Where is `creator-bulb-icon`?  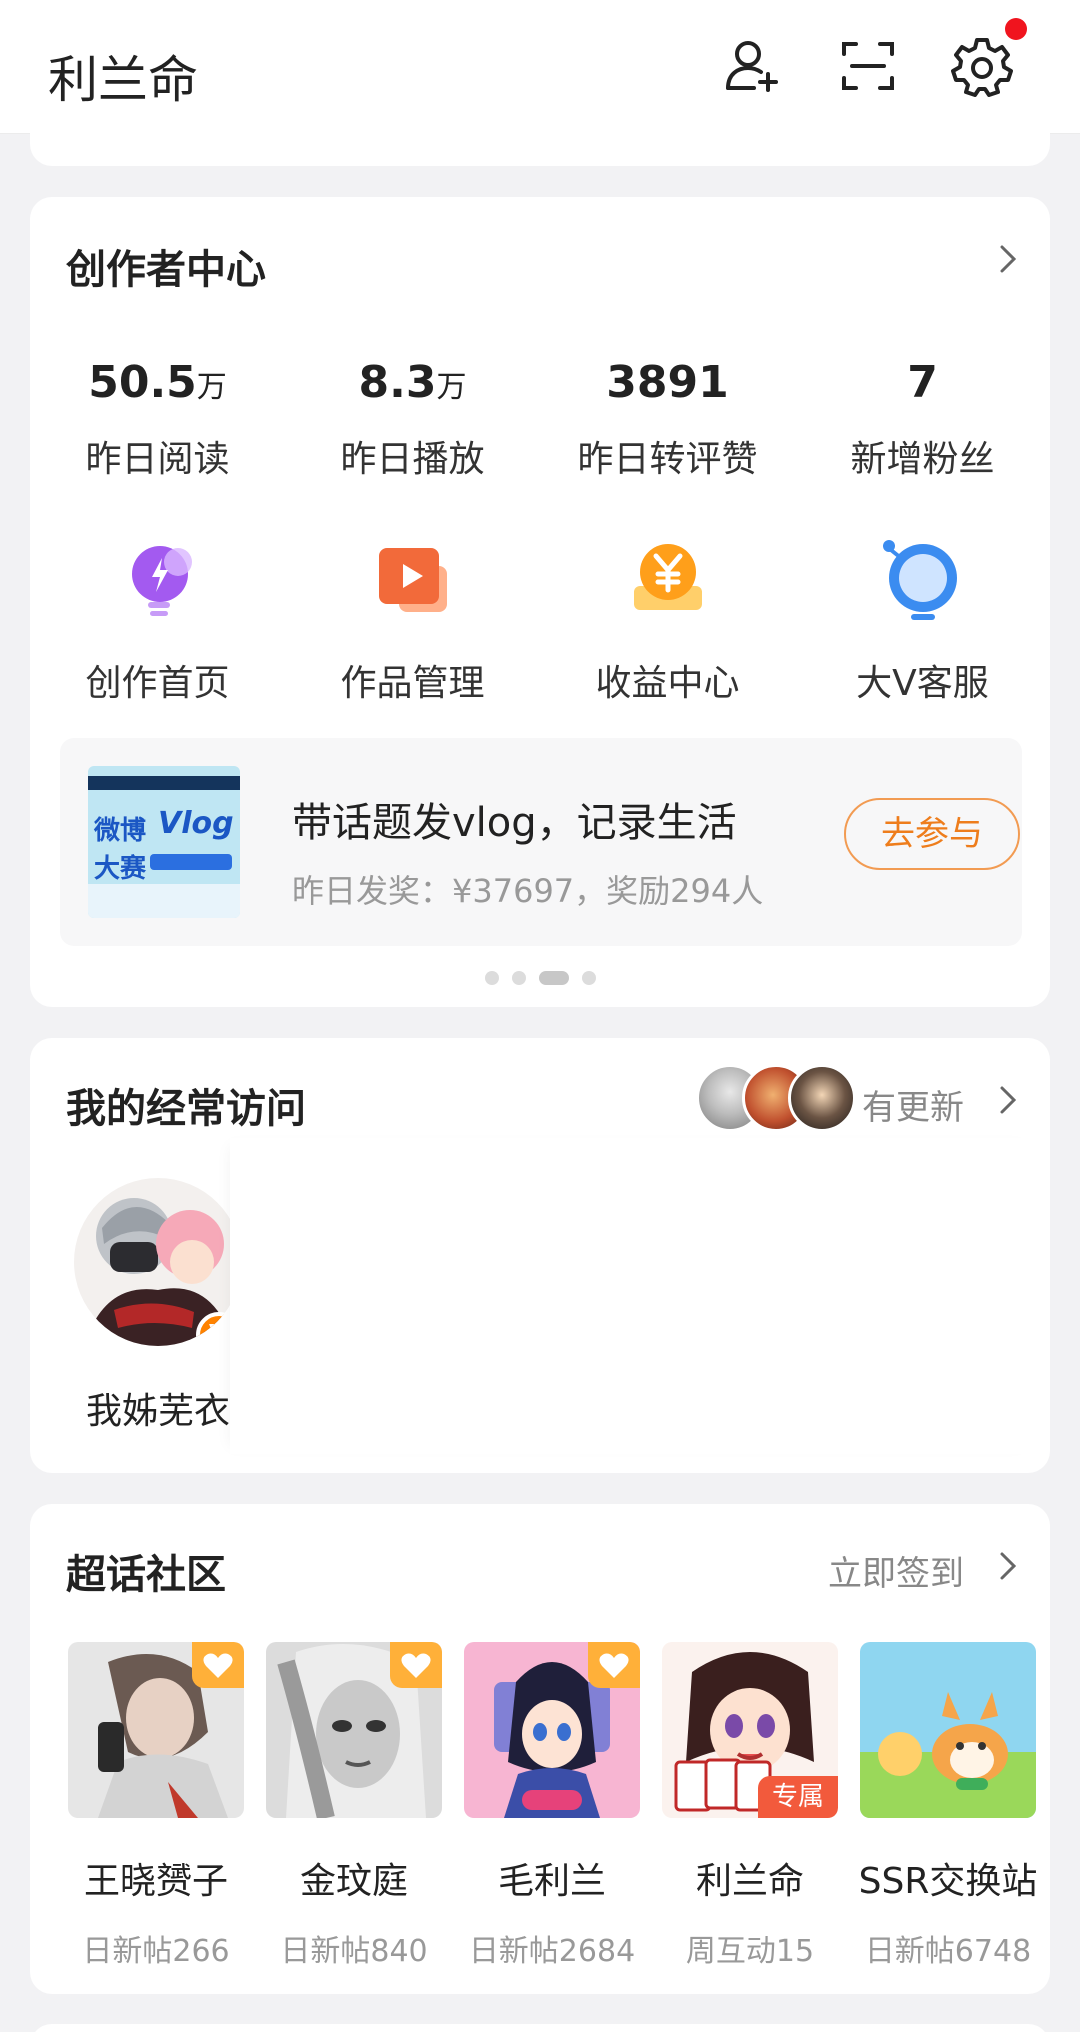
creator-bulb-icon is located at coordinates (158, 580).